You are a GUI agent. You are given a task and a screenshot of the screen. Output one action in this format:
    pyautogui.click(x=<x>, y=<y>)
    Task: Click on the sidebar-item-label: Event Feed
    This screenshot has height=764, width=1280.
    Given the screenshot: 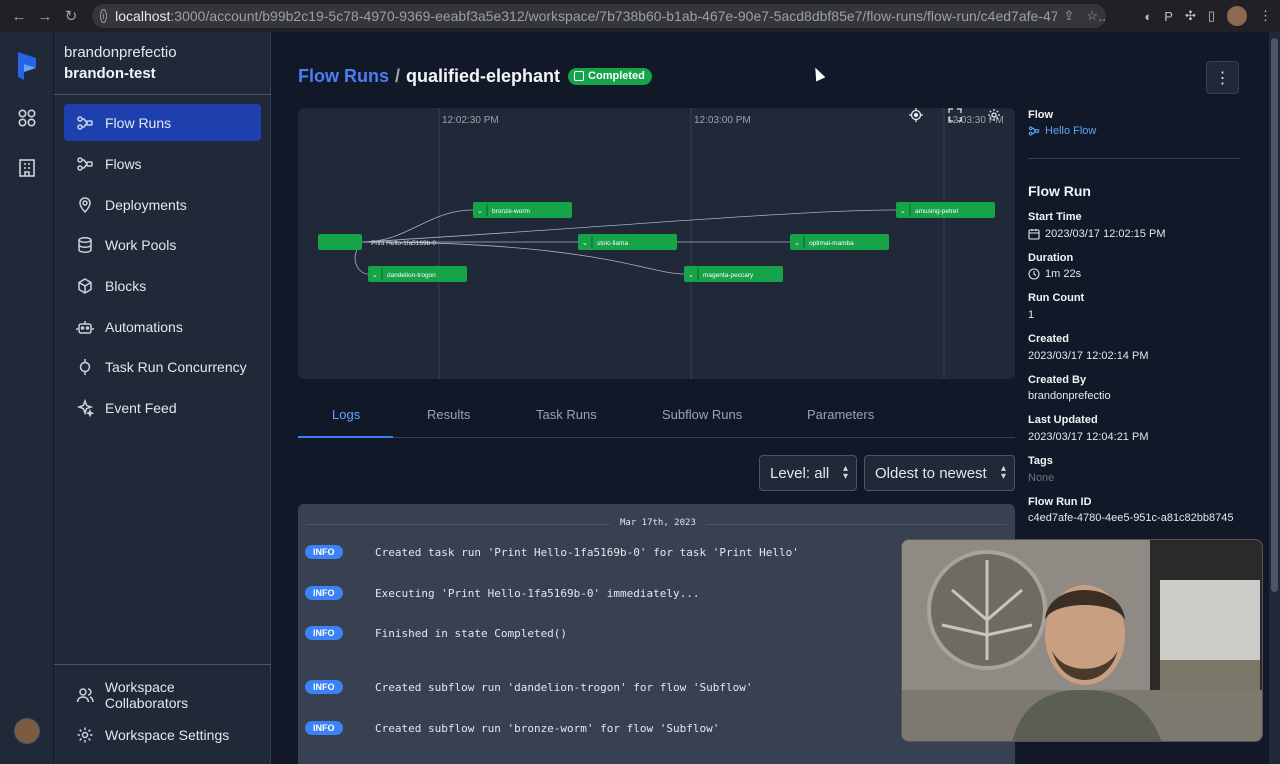 What is the action you would take?
    pyautogui.click(x=141, y=407)
    